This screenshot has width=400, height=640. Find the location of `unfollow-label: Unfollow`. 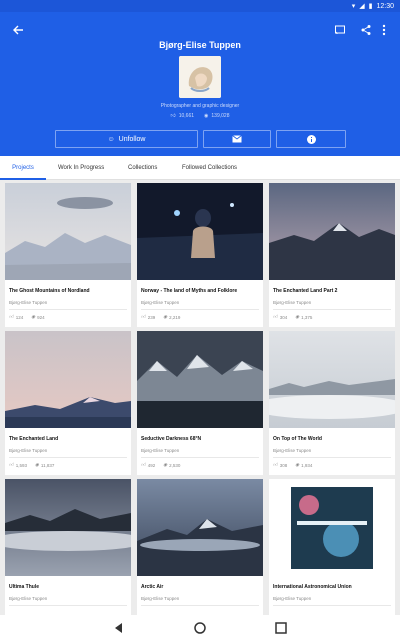

unfollow-label: Unfollow is located at coordinates (132, 139).